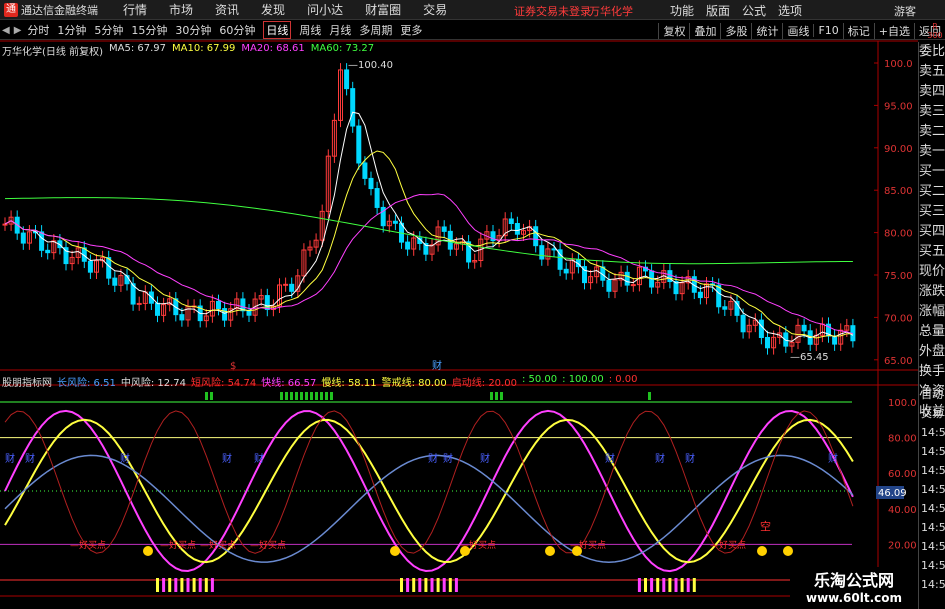  I want to click on watermark: 乐淘公式网 www.60lt.com, so click(854, 588).